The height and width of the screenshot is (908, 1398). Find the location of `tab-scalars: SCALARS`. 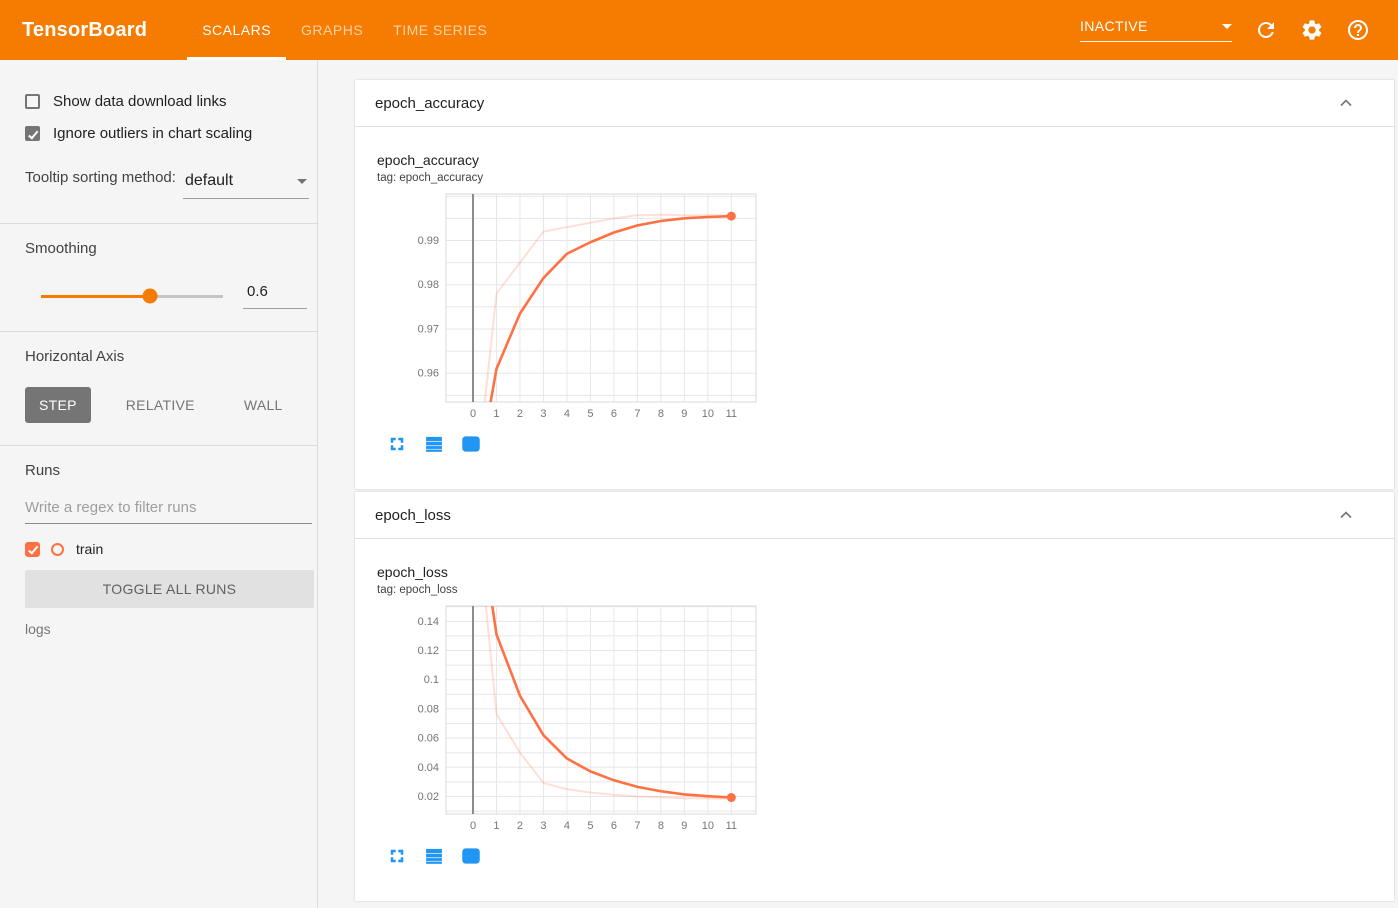

tab-scalars: SCALARS is located at coordinates (237, 30).